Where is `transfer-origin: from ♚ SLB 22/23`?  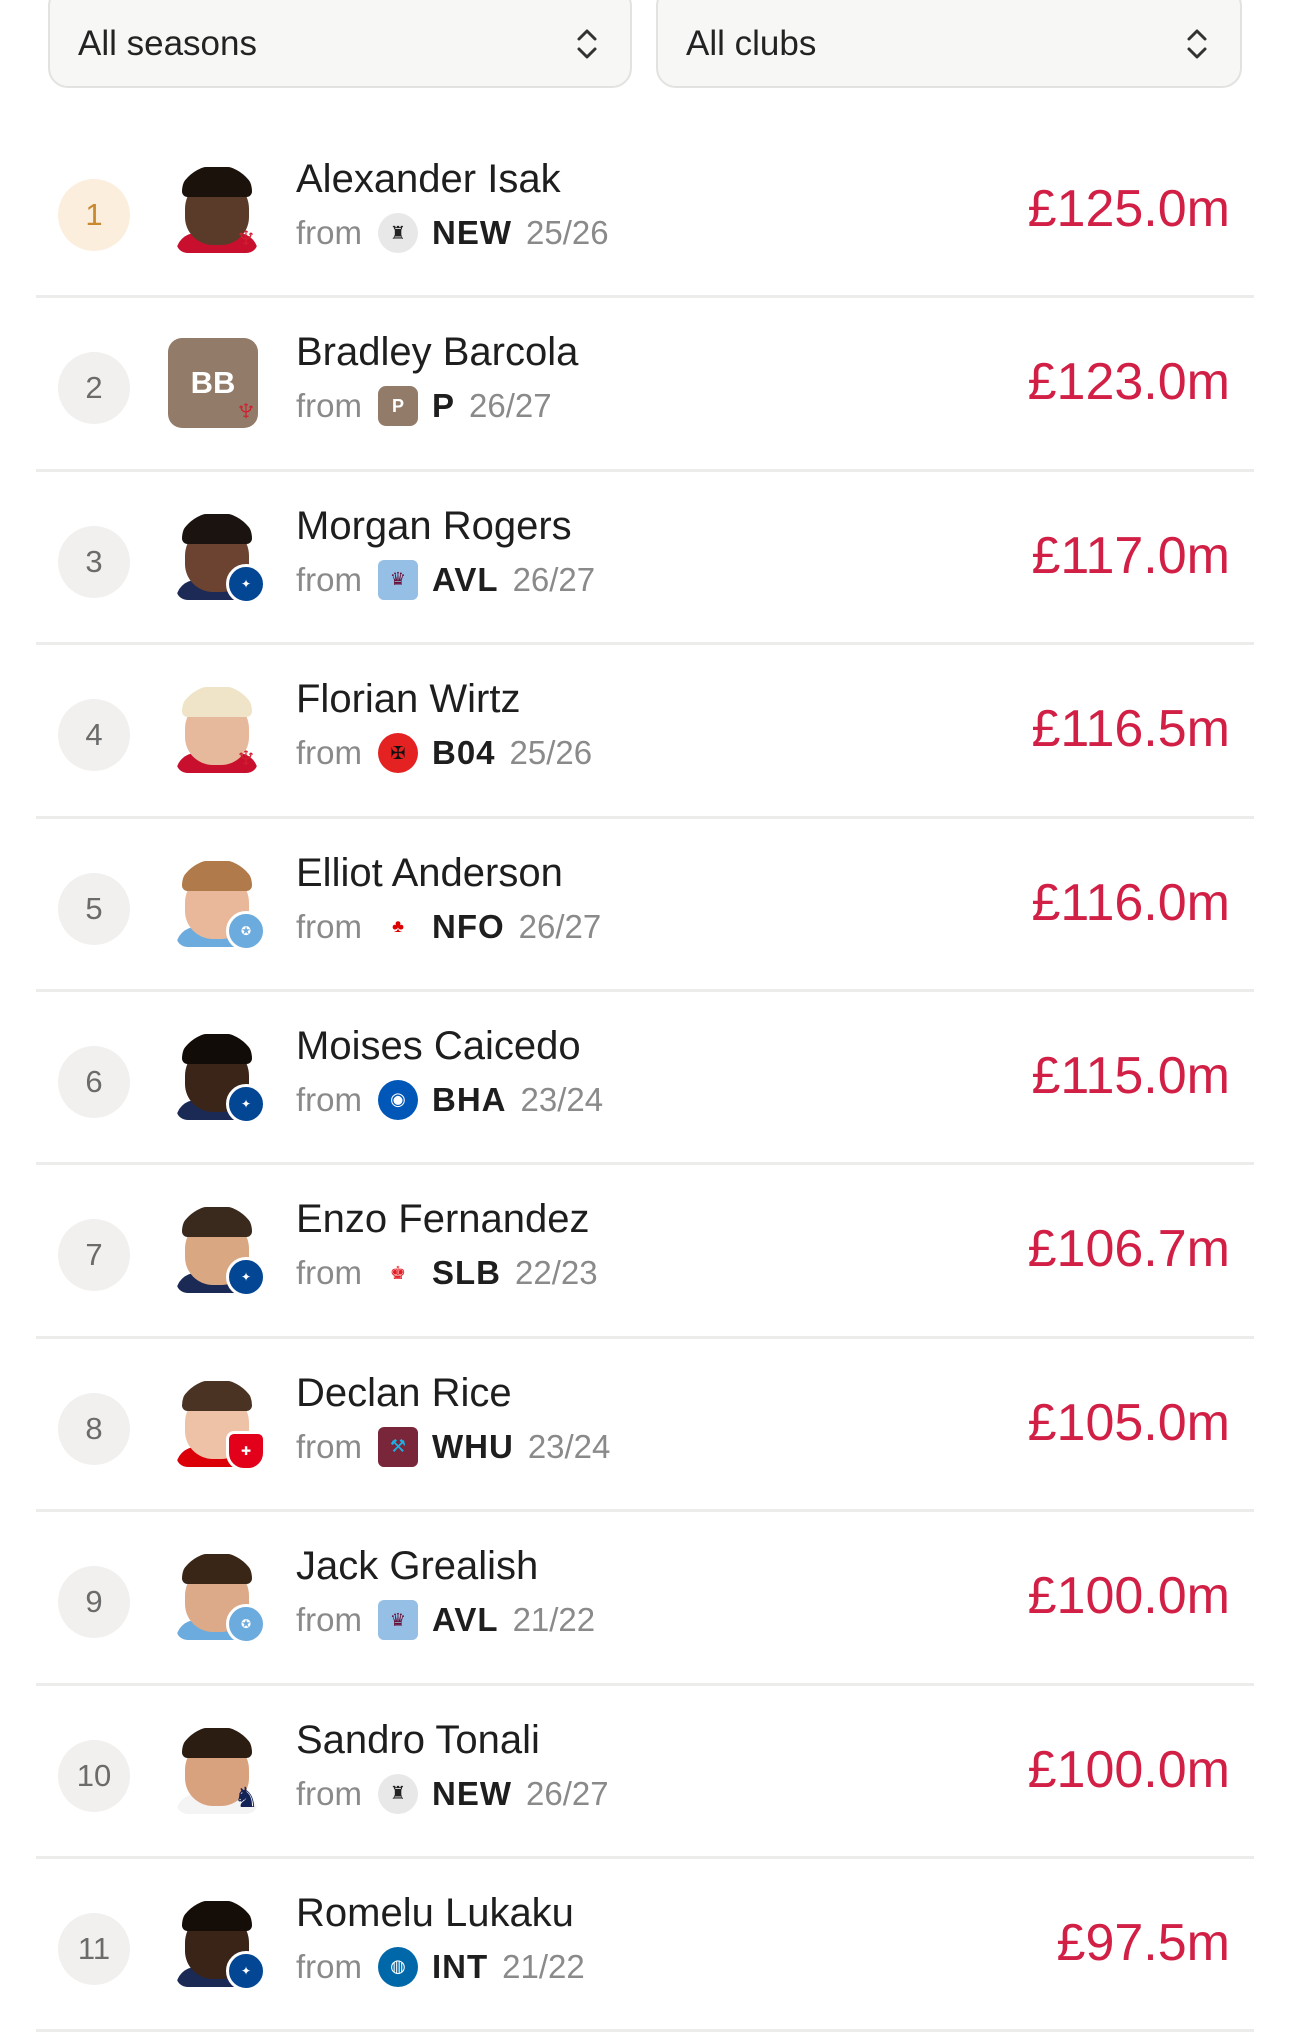
transfer-origin: from ♚ SLB 22/23 is located at coordinates (447, 1273).